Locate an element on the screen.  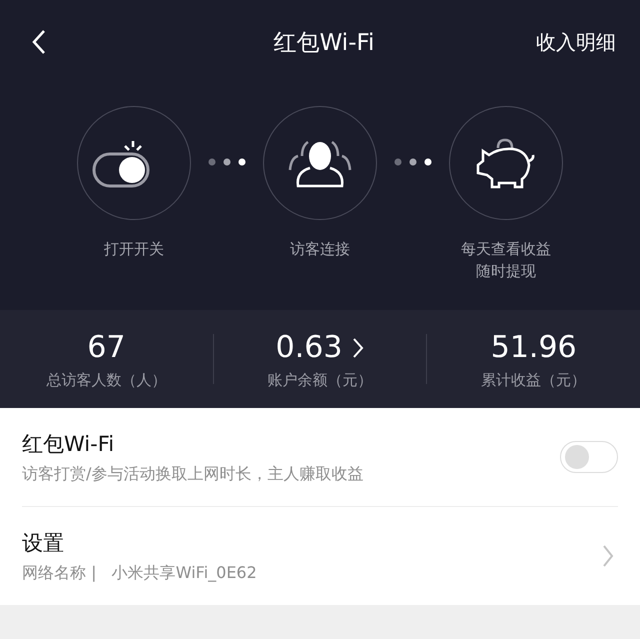
stat-label: 账户余额（元） is located at coordinates (320, 380).